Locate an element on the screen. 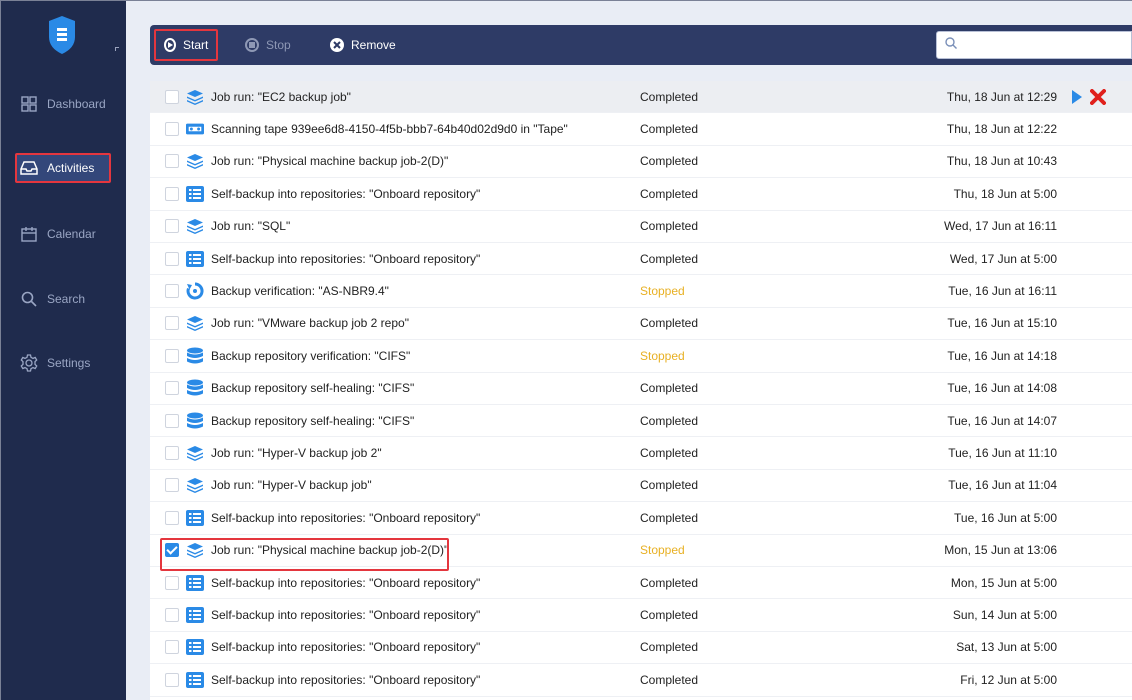  sidebar-item-calendar: Calendar is located at coordinates (63, 234).